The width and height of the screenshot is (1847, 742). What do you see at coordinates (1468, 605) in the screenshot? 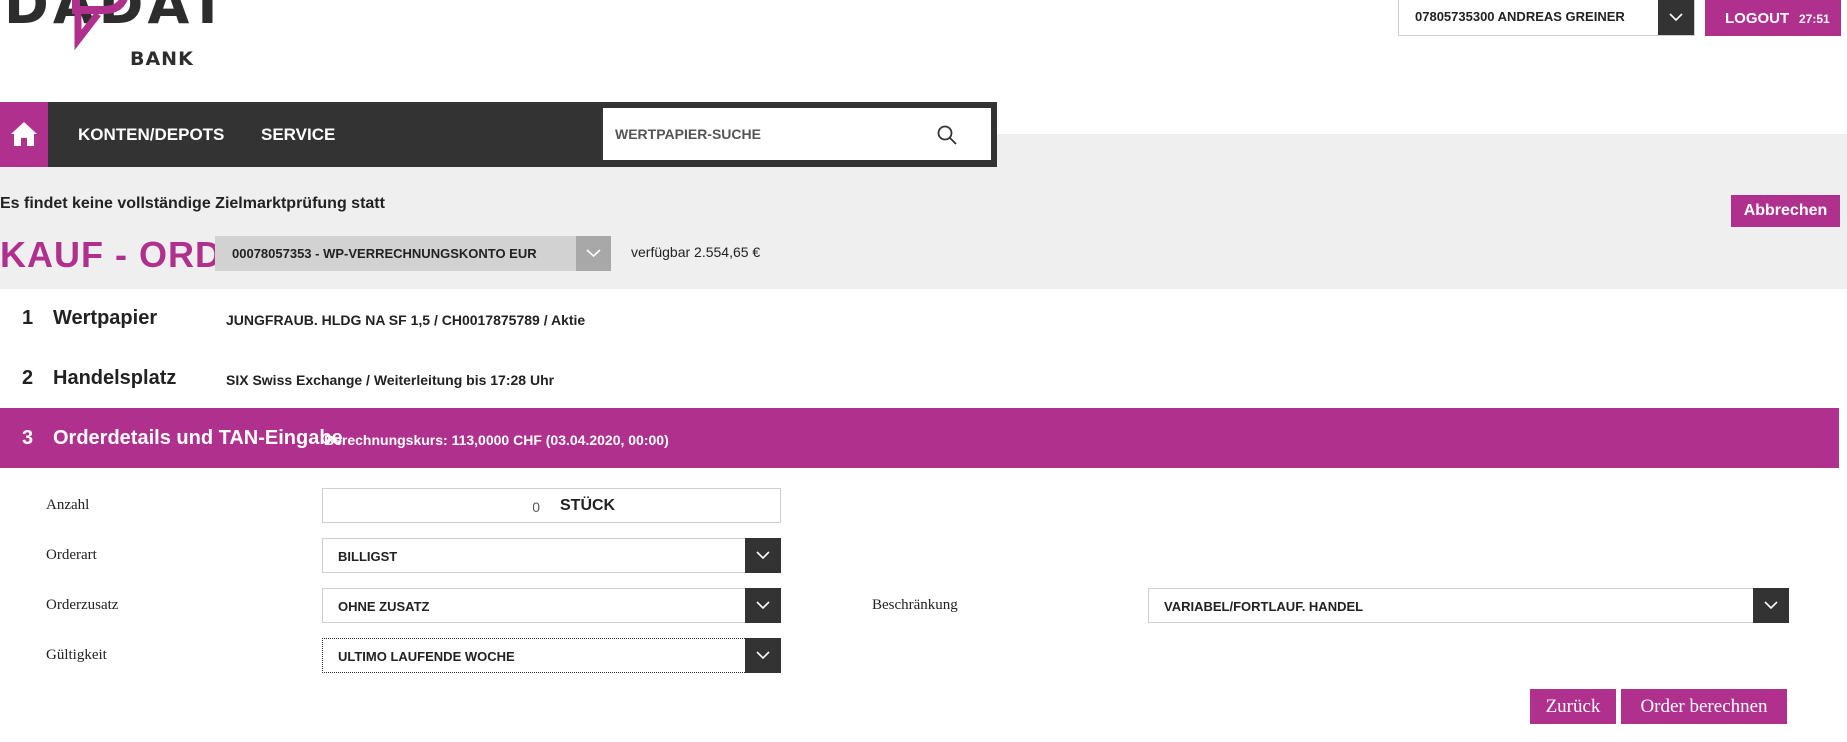
I see `restriction-select: VARIABEL/FORTLAUF. HANDEL` at bounding box center [1468, 605].